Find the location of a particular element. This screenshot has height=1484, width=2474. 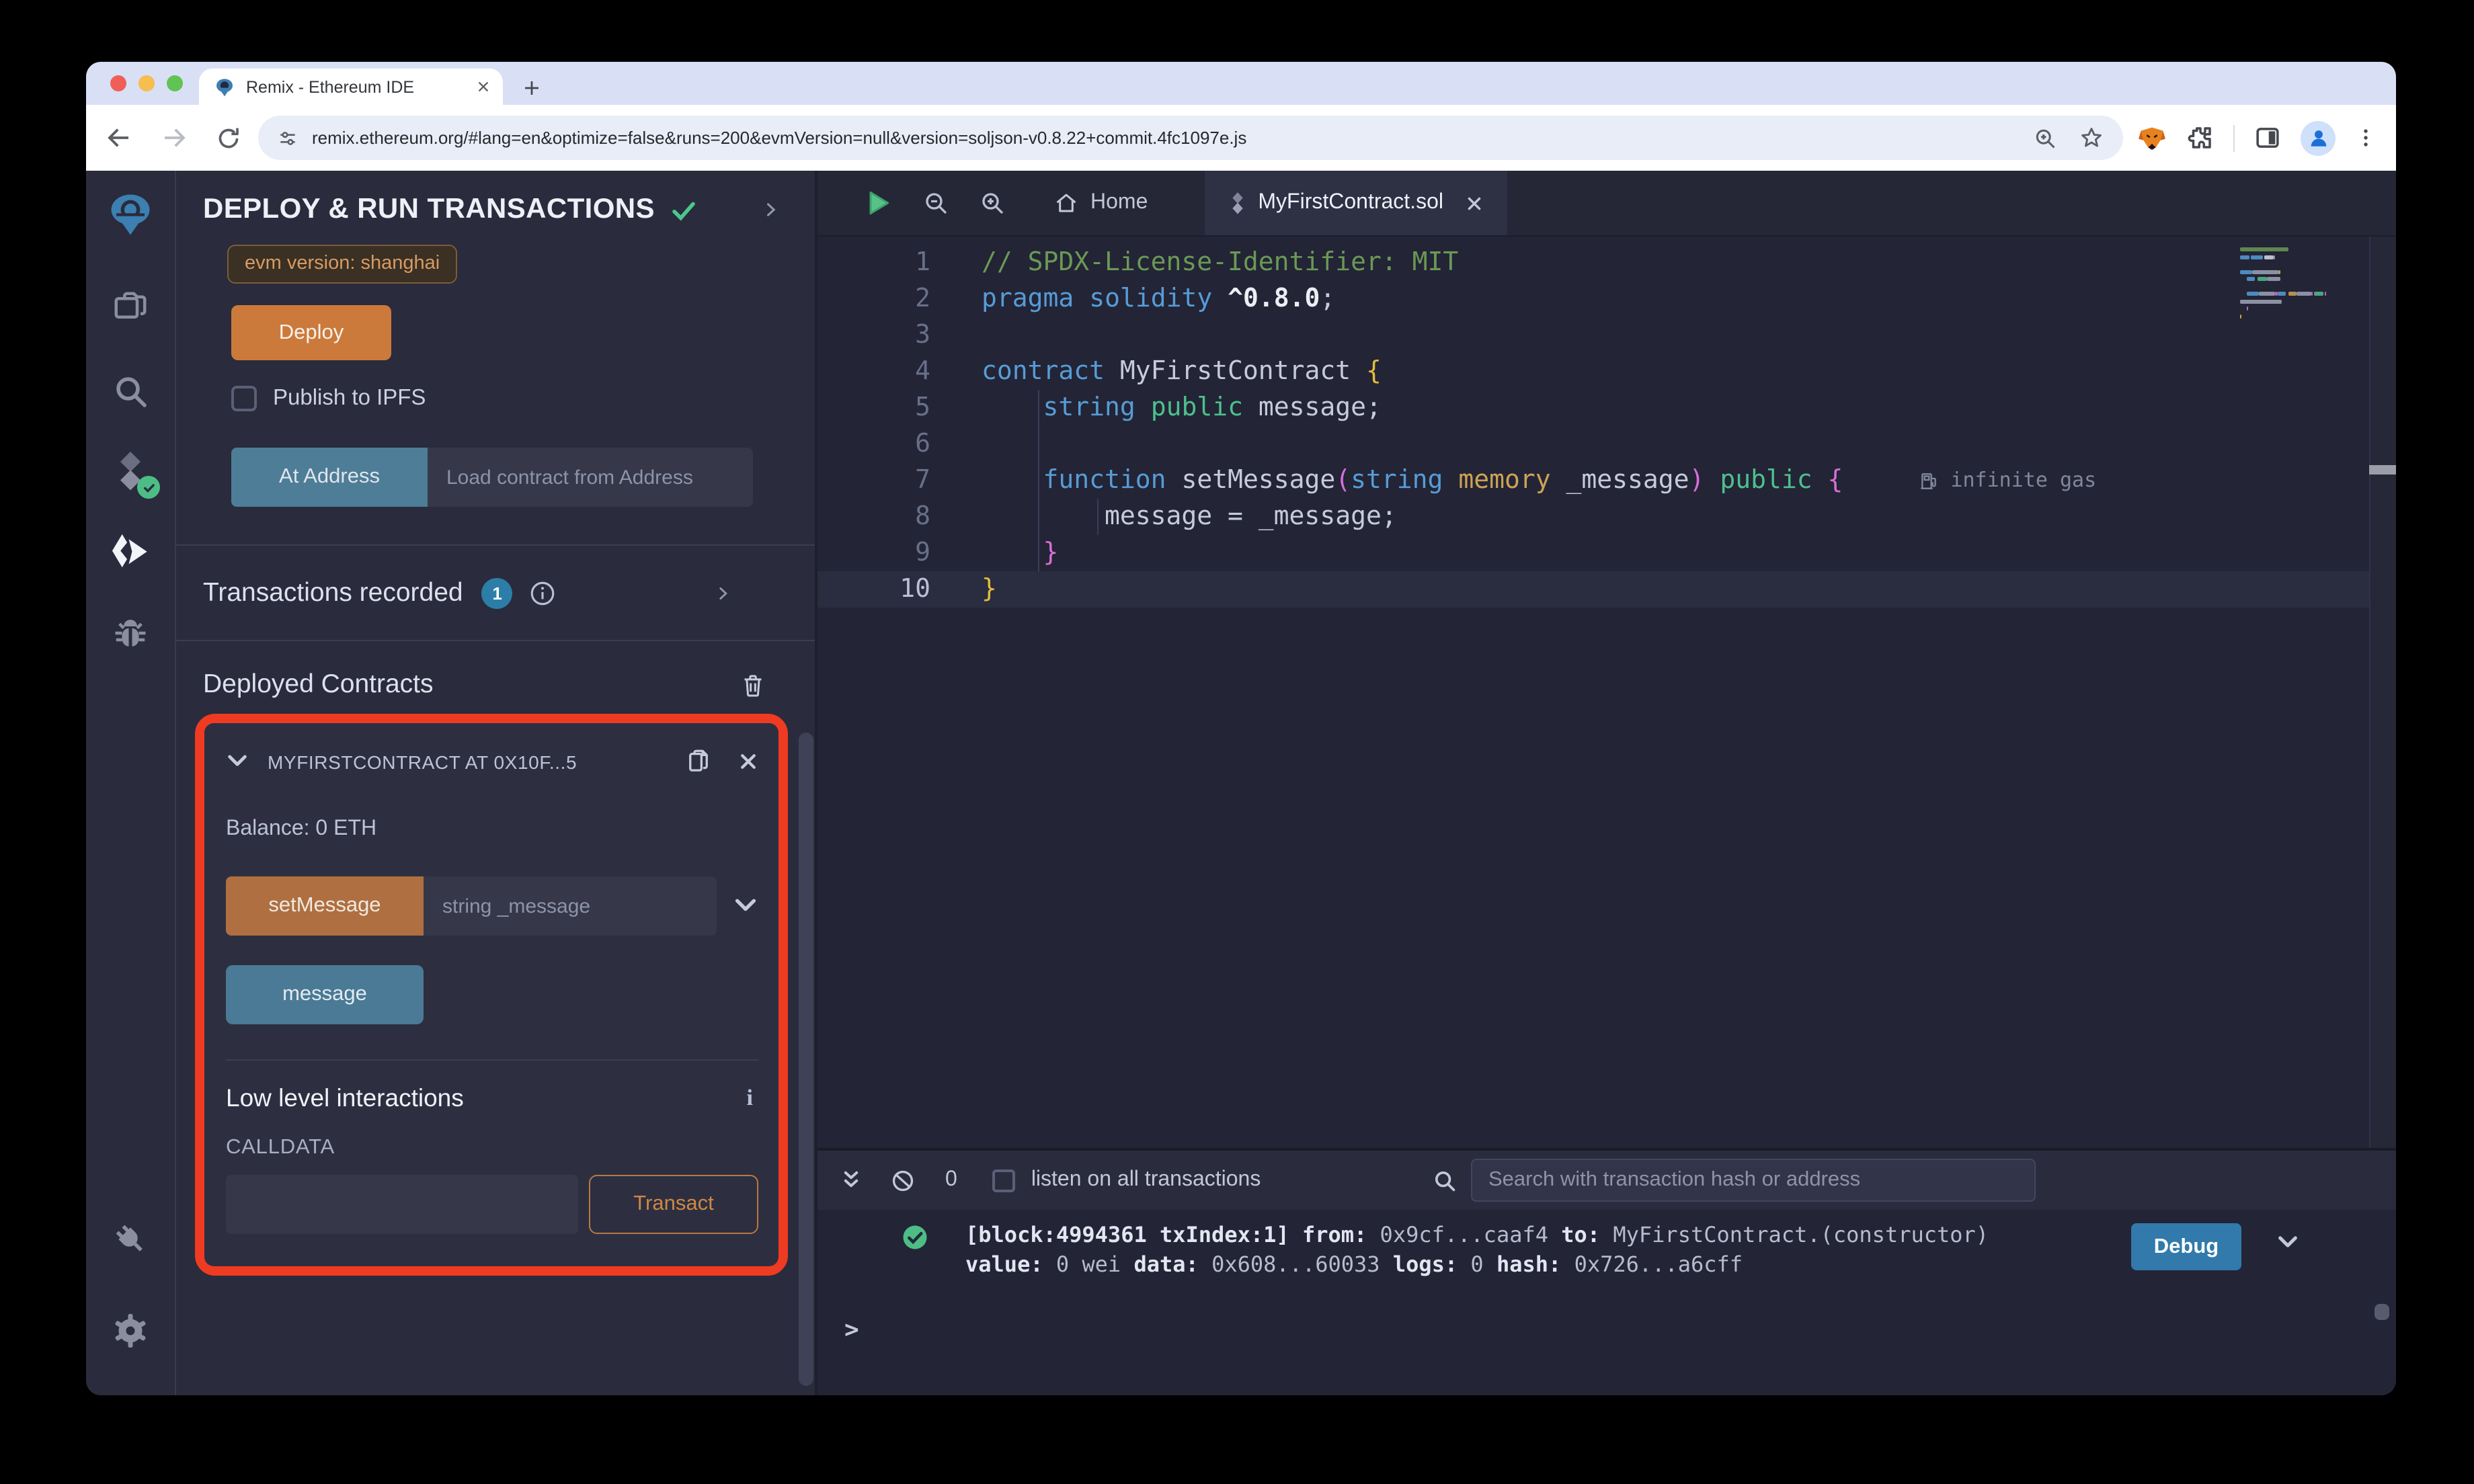

contract-instance-title: MYFIRSTCONTRACT AT 0X10F...5 is located at coordinates (476, 761).